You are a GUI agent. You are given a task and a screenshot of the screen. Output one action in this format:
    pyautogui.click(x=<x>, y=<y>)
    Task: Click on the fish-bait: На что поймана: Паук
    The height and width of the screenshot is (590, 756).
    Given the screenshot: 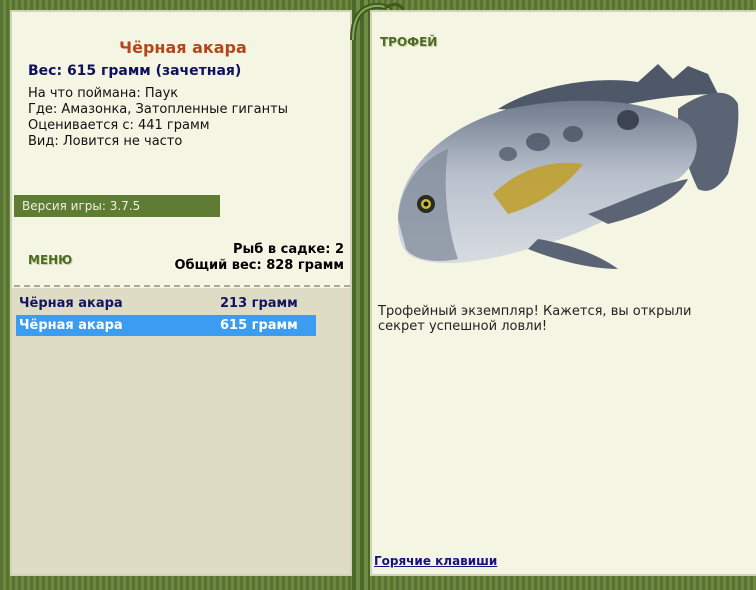 What is the action you would take?
    pyautogui.click(x=103, y=93)
    